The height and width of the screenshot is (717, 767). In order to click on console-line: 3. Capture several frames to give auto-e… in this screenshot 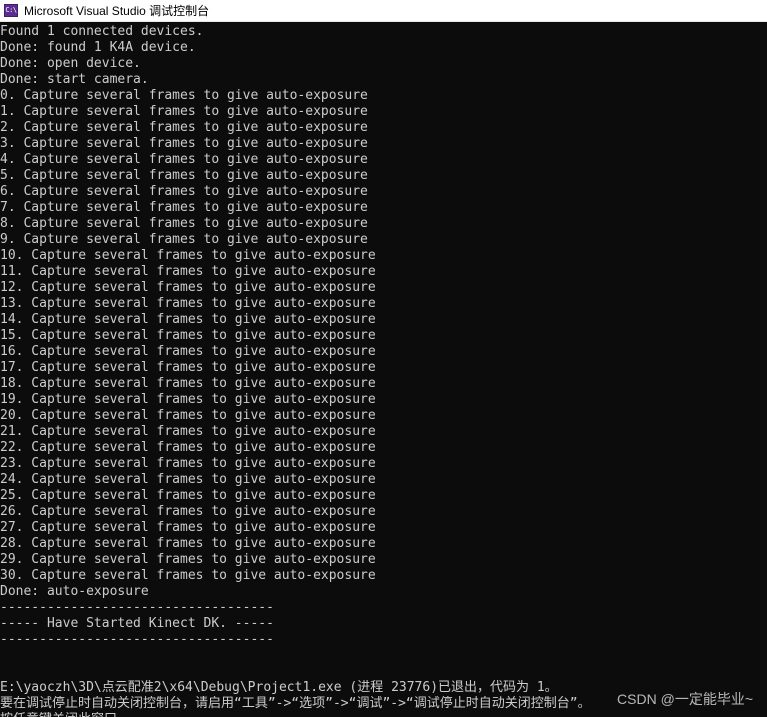, I will do `click(184, 143)`.